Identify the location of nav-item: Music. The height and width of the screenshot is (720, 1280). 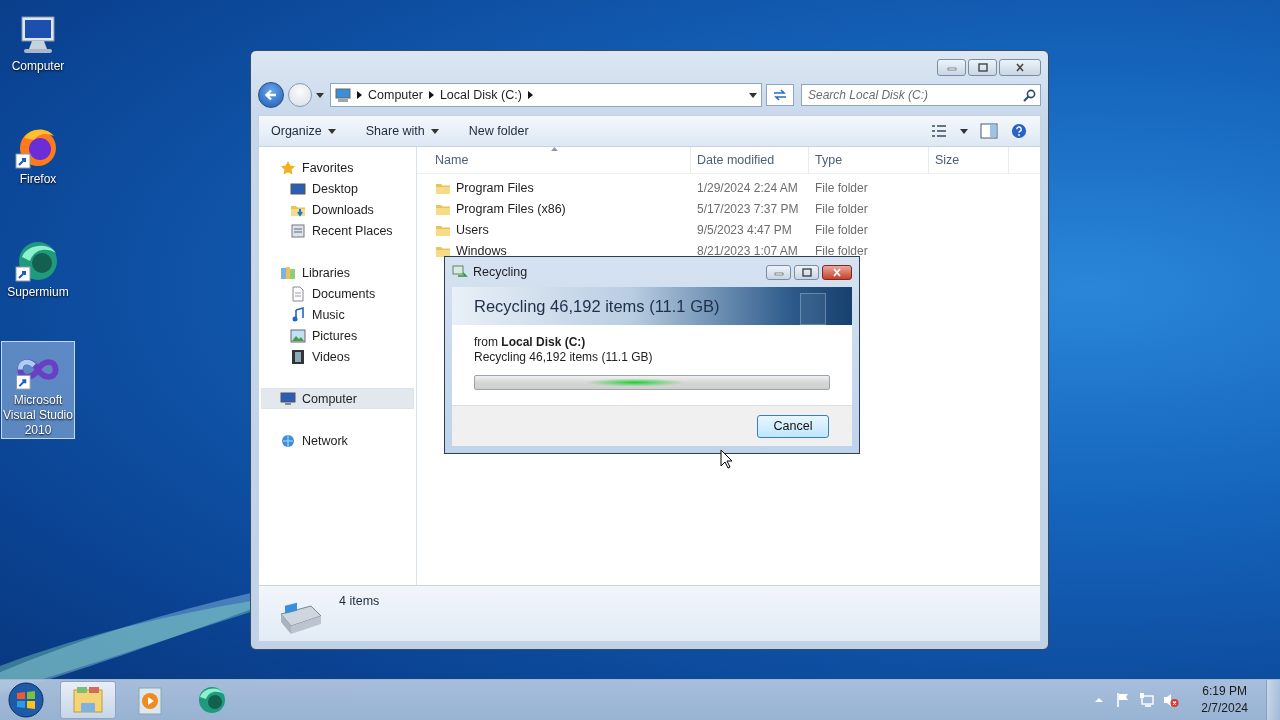
(337, 314).